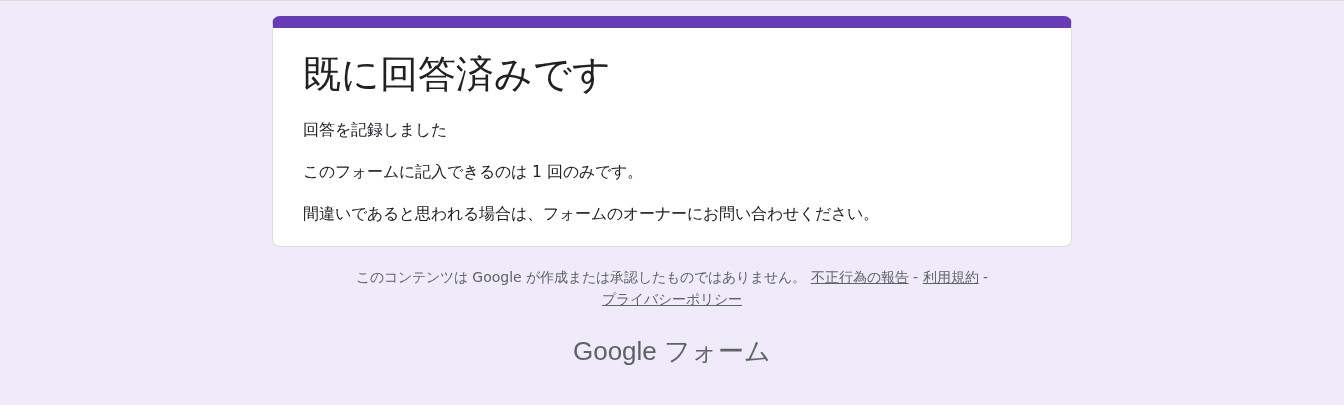 This screenshot has width=1344, height=405. Describe the element at coordinates (950, 277) in the screenshot. I see `footer-link: 利用規約` at that location.